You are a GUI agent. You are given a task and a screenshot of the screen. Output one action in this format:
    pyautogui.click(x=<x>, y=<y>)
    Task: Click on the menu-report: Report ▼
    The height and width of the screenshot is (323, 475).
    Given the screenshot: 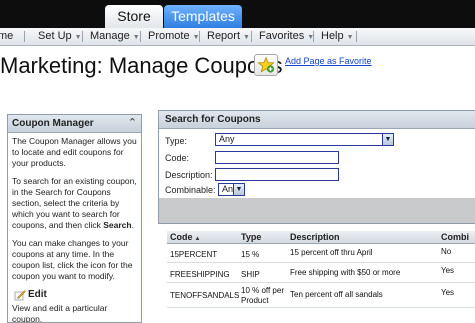 What is the action you would take?
    pyautogui.click(x=228, y=36)
    